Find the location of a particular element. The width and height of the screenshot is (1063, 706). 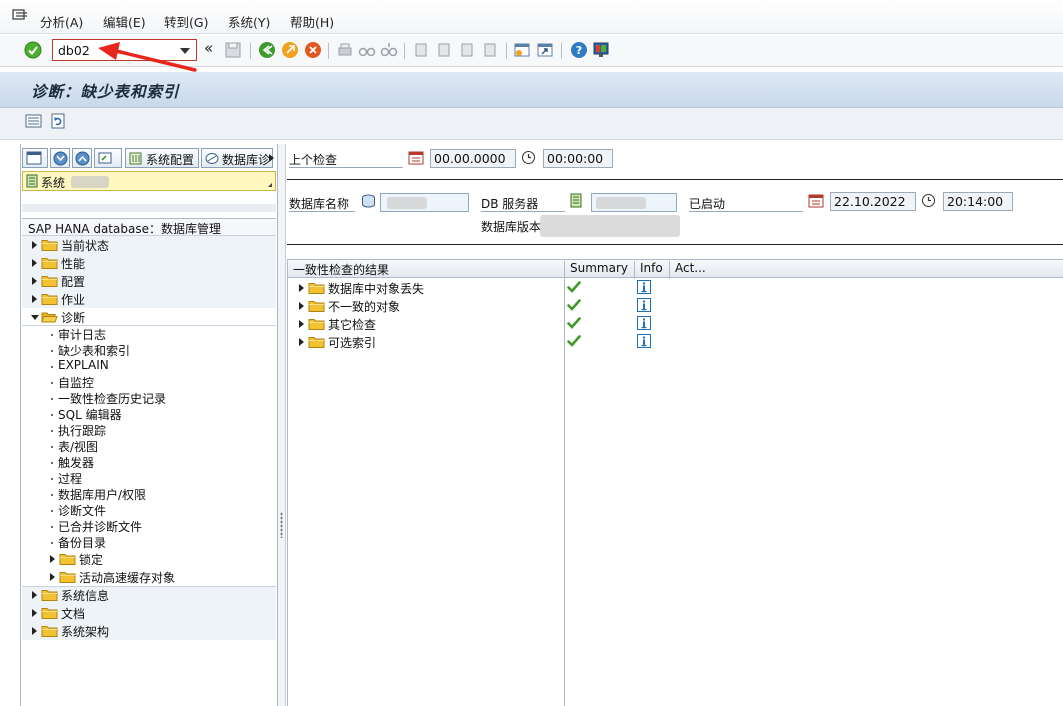

check-ok-icon is located at coordinates (574, 305).